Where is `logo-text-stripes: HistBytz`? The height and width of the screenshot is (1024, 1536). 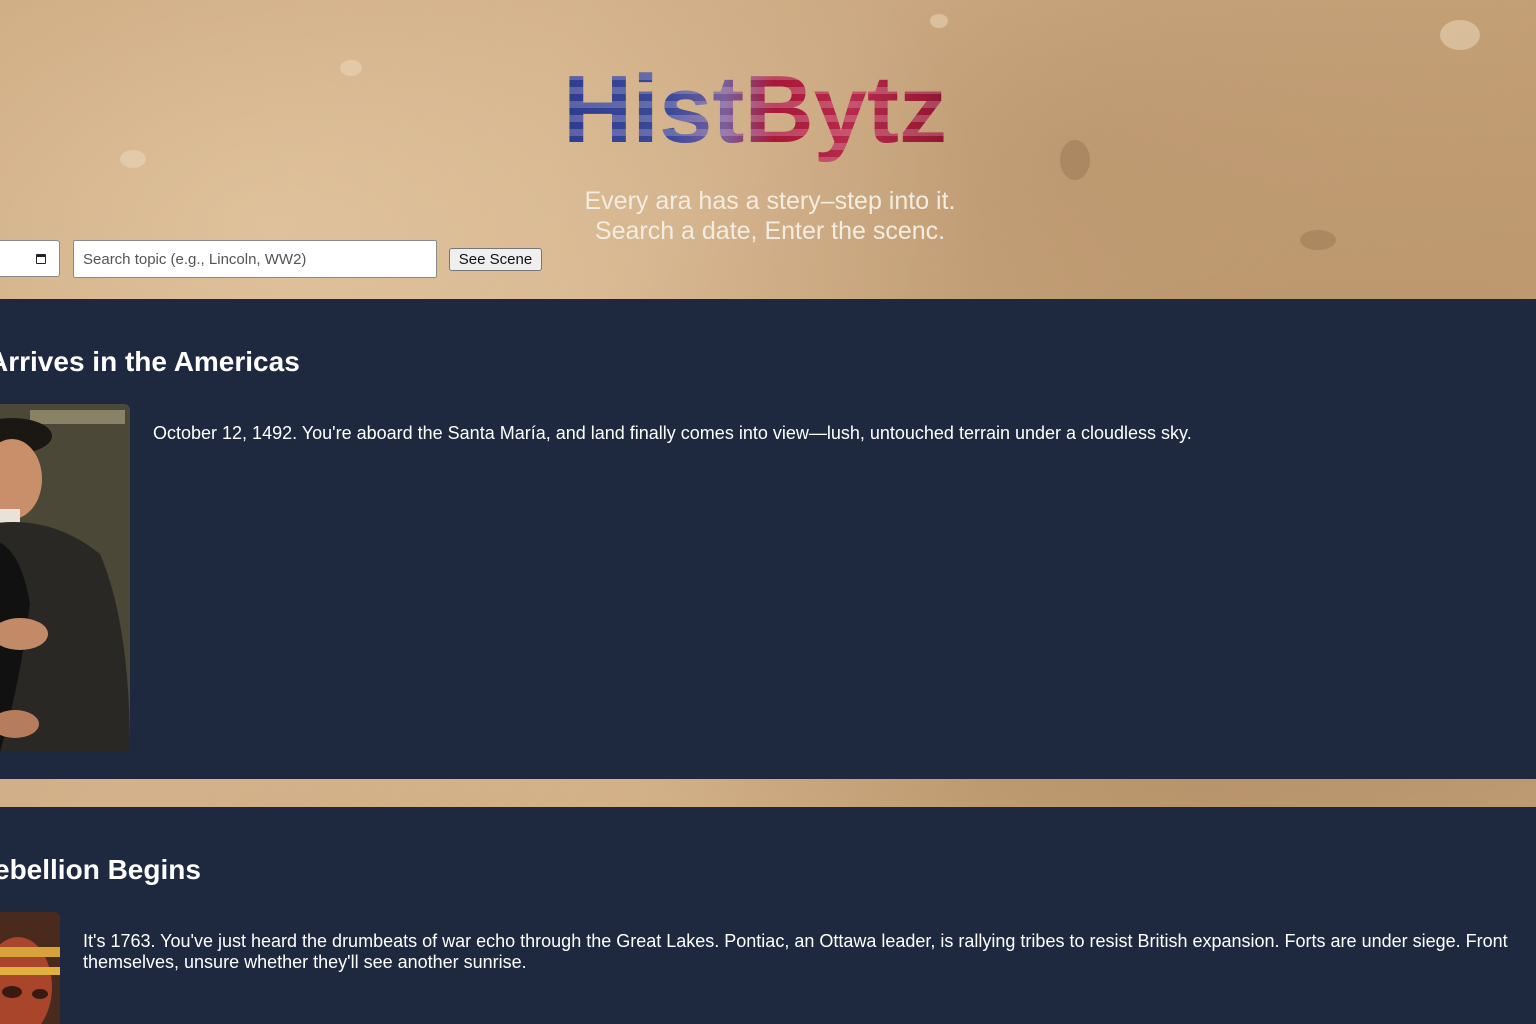 logo-text-stripes: HistBytz is located at coordinates (755, 109).